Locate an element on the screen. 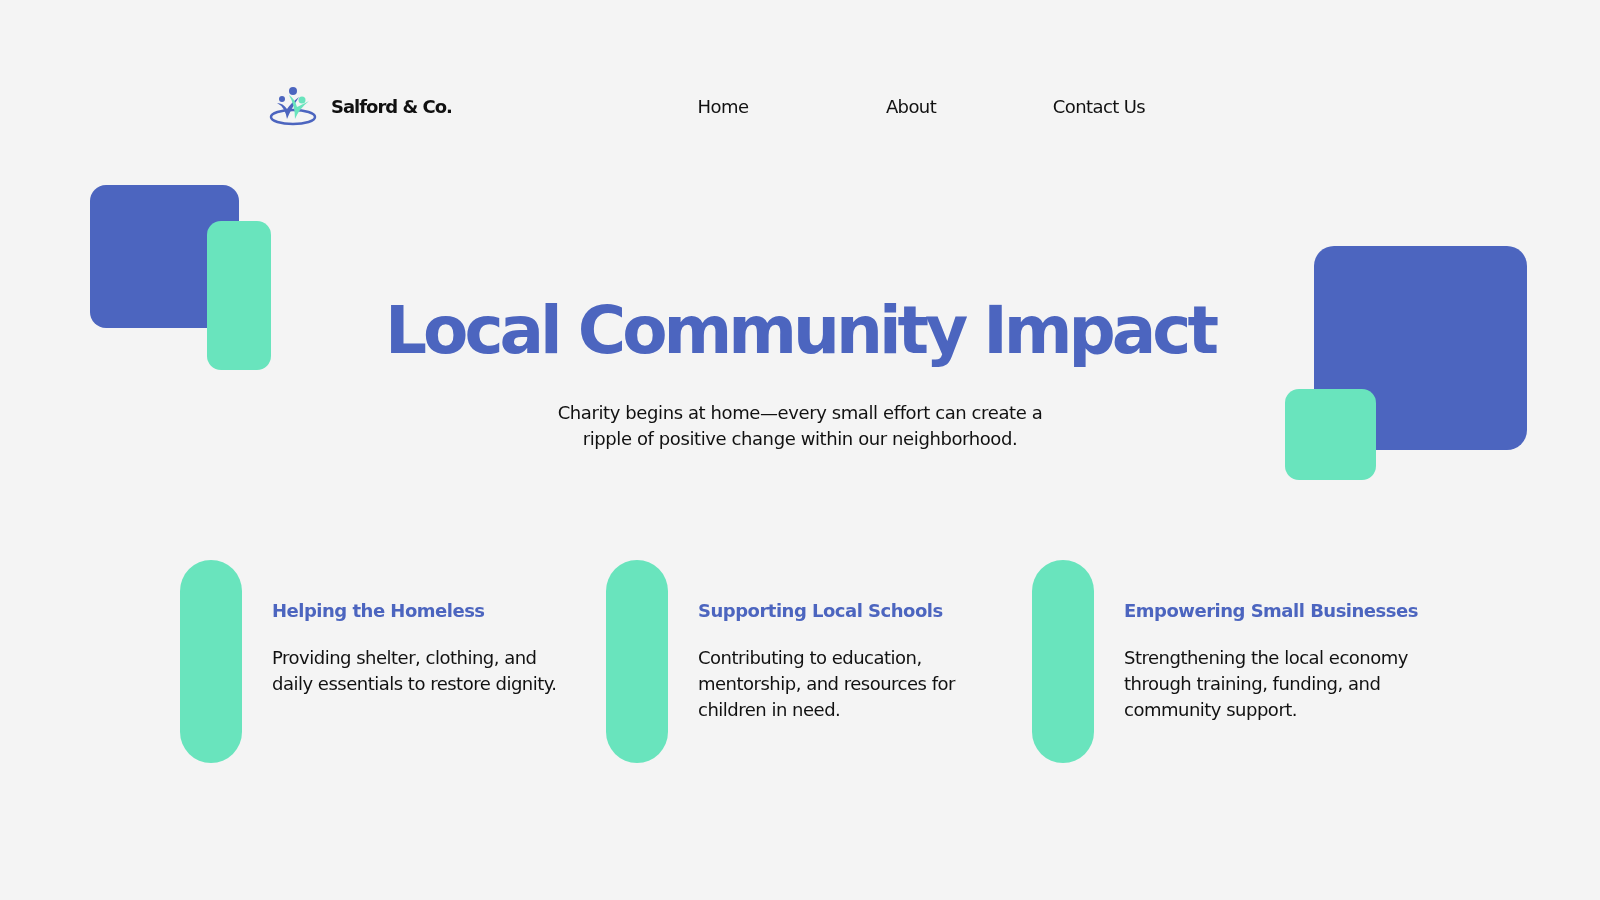 The width and height of the screenshot is (1600, 900). feature-title: Empowering Small Businesses is located at coordinates (1271, 610).